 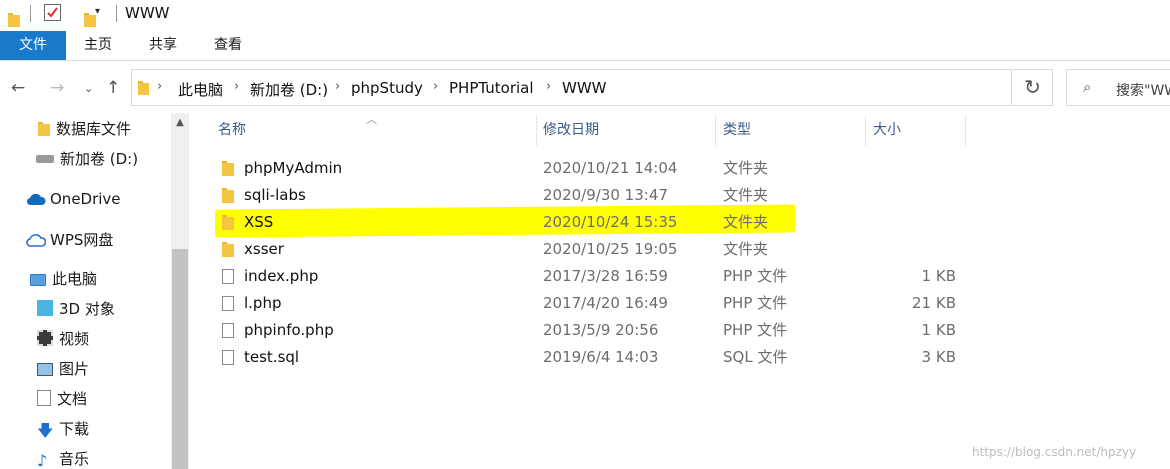 I want to click on refresh-button: ↻, so click(x=1033, y=87).